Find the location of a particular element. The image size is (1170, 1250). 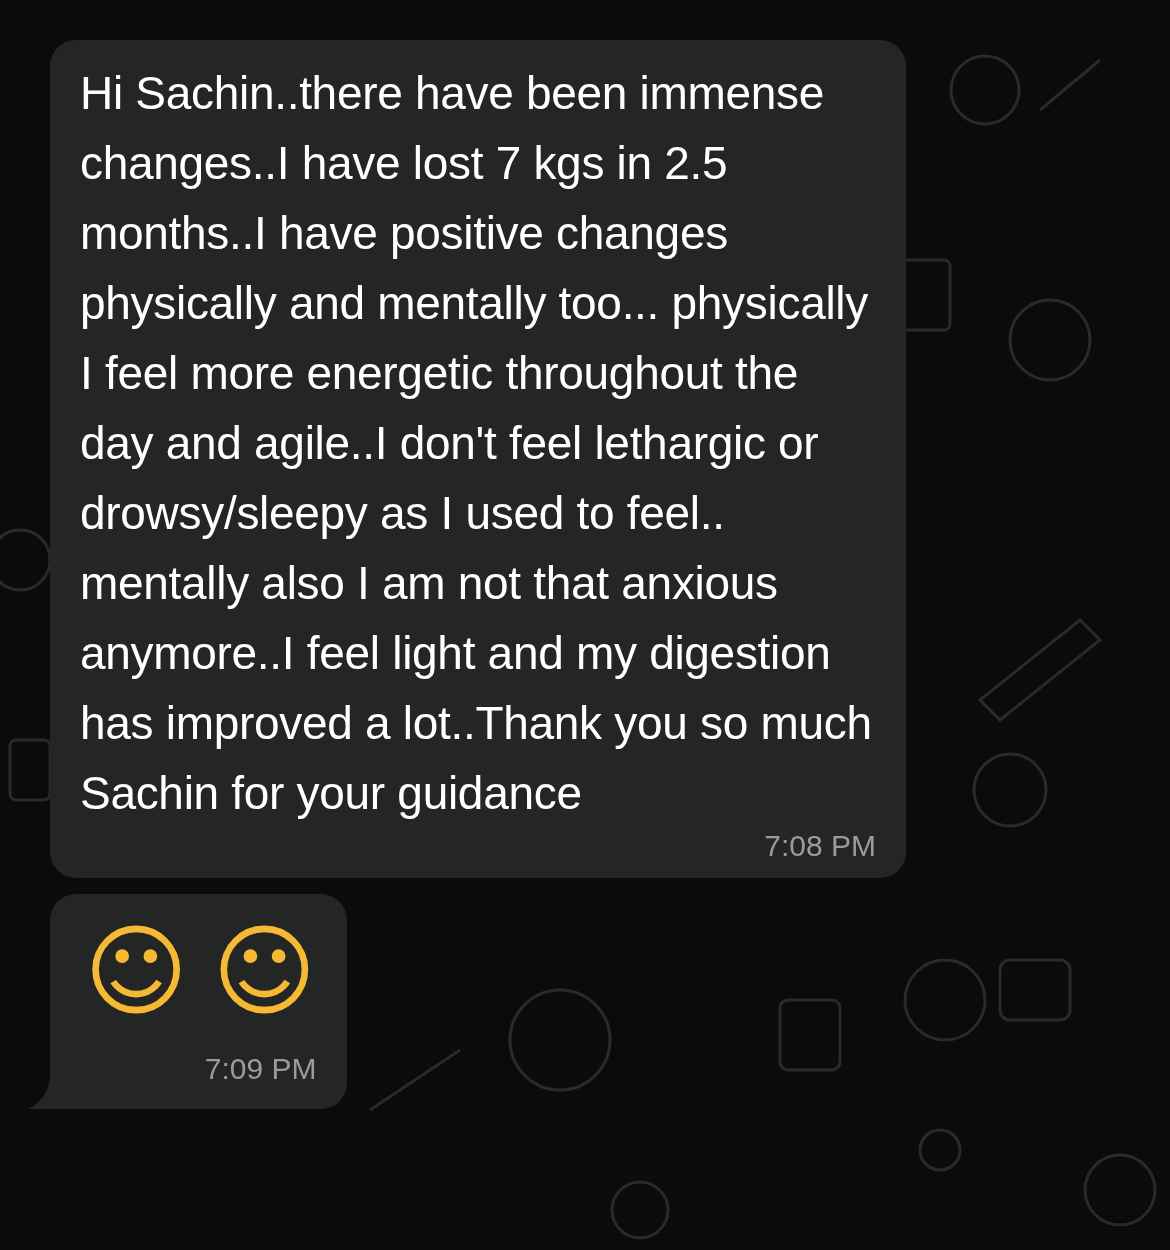

timestamp: 7:08 PM is located at coordinates (820, 846).